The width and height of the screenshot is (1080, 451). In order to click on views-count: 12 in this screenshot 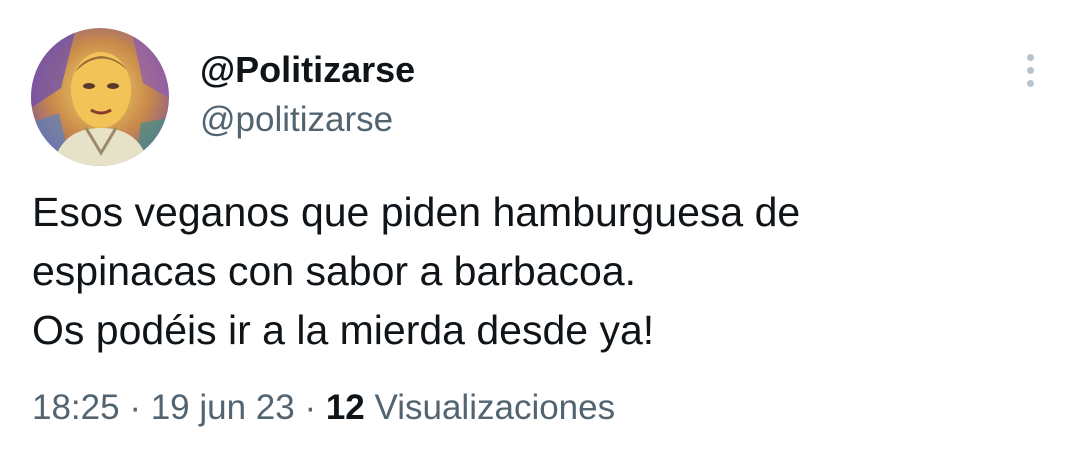, I will do `click(345, 407)`.